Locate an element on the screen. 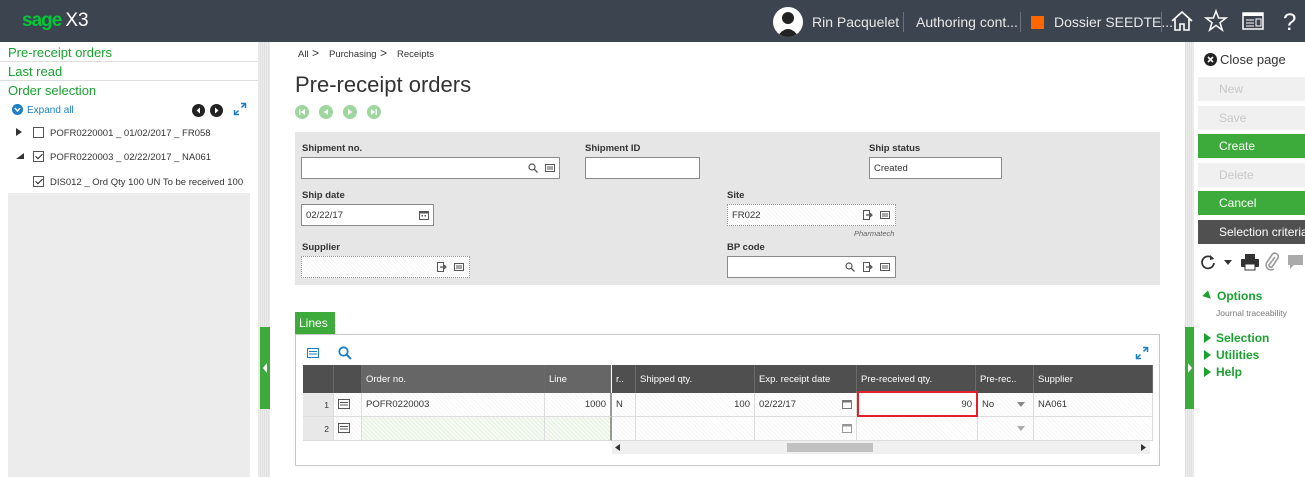 Image resolution: width=1305 pixels, height=477 pixels. site-field: FR022 is located at coordinates (811, 215).